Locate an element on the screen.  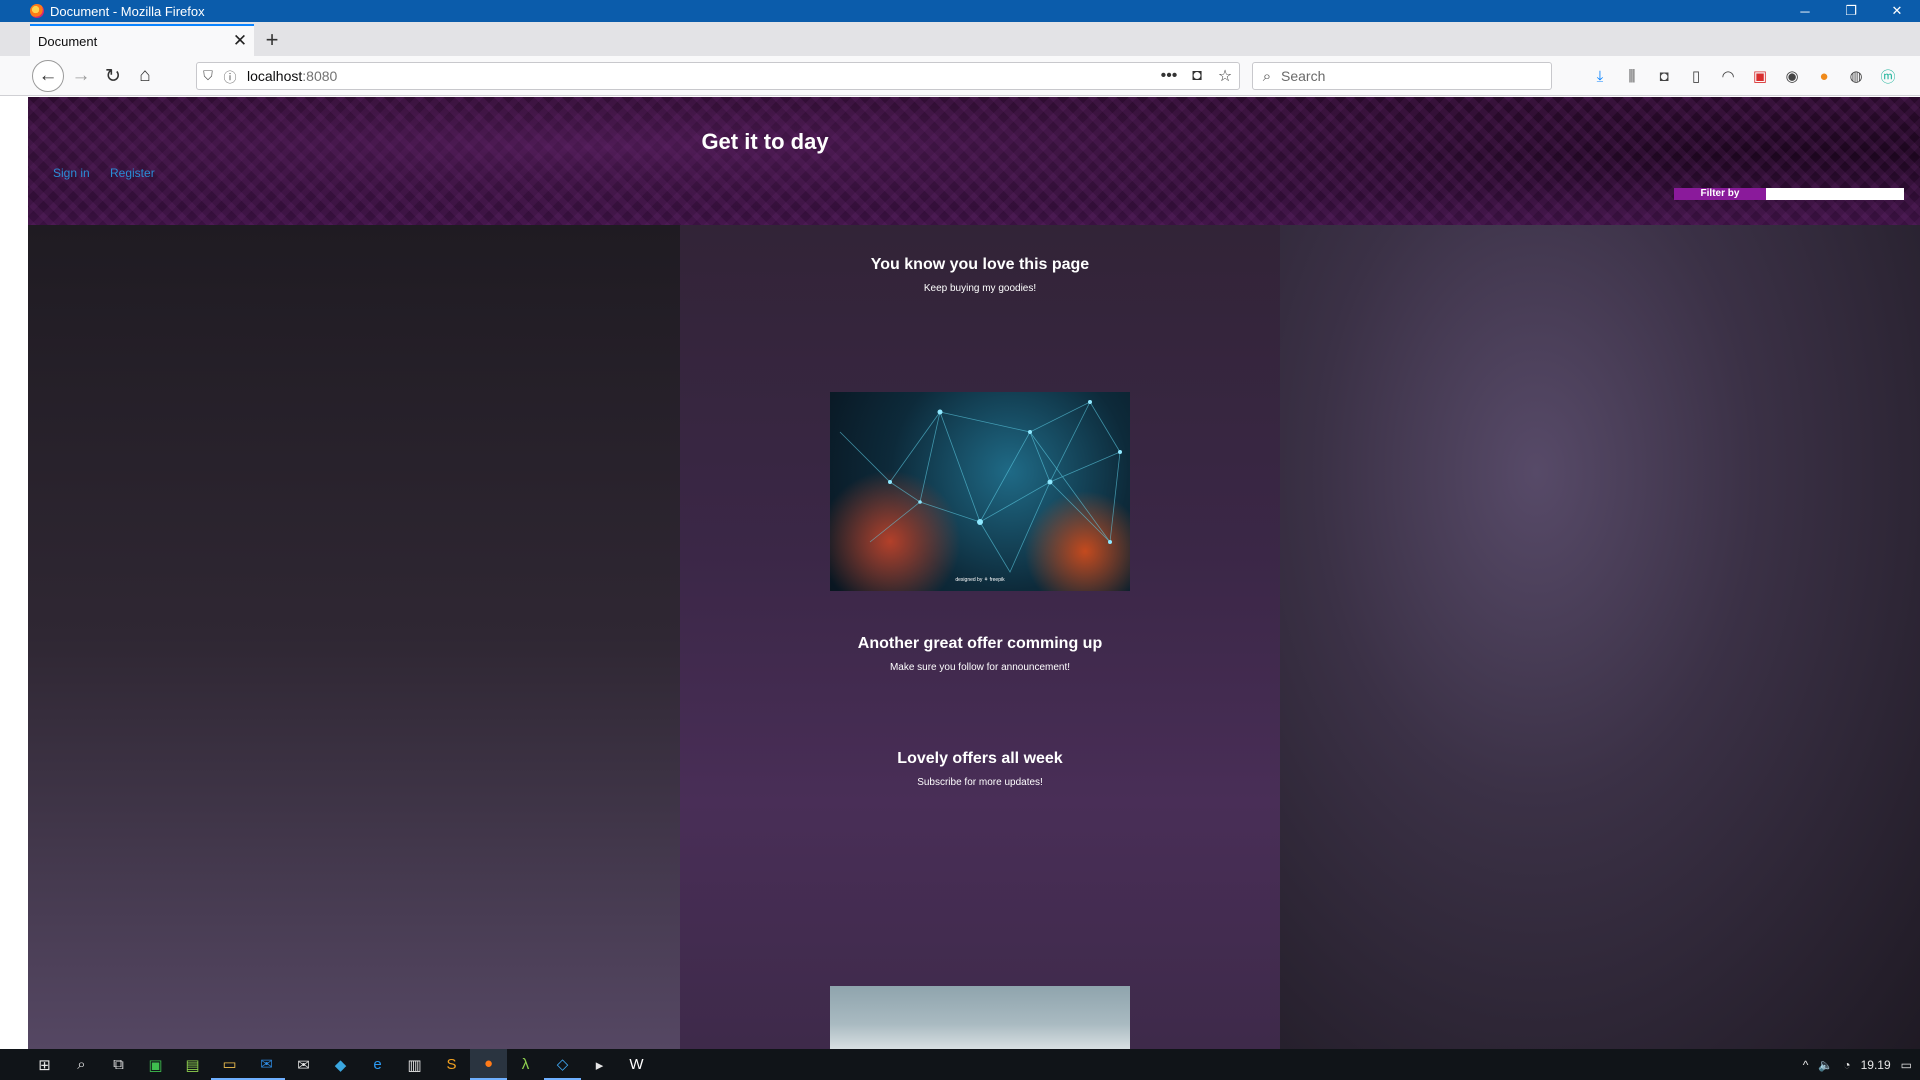
extension-m-icon: ⓜ is located at coordinates (1888, 76).